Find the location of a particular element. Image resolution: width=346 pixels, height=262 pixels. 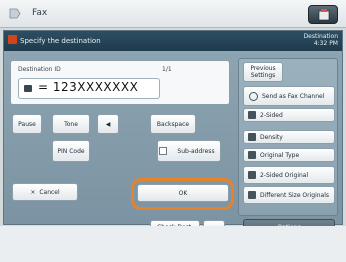

header-bar is located at coordinates (173, 14).